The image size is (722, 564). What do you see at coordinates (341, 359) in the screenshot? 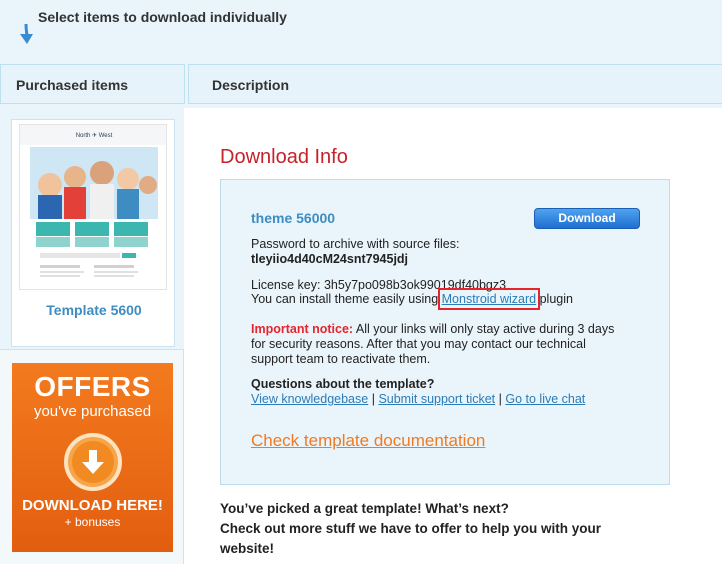
I see `notice-text-3: support team to reactivate them.` at bounding box center [341, 359].